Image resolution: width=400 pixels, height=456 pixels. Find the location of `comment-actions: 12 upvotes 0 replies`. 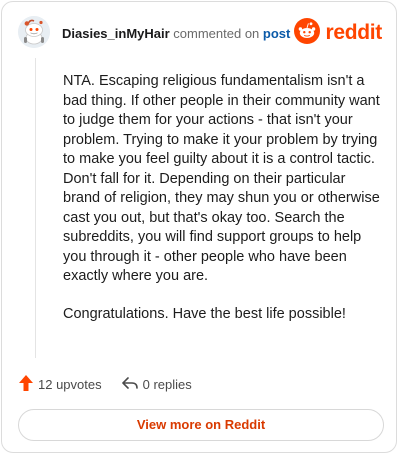

comment-actions: 12 upvotes 0 replies is located at coordinates (105, 384).